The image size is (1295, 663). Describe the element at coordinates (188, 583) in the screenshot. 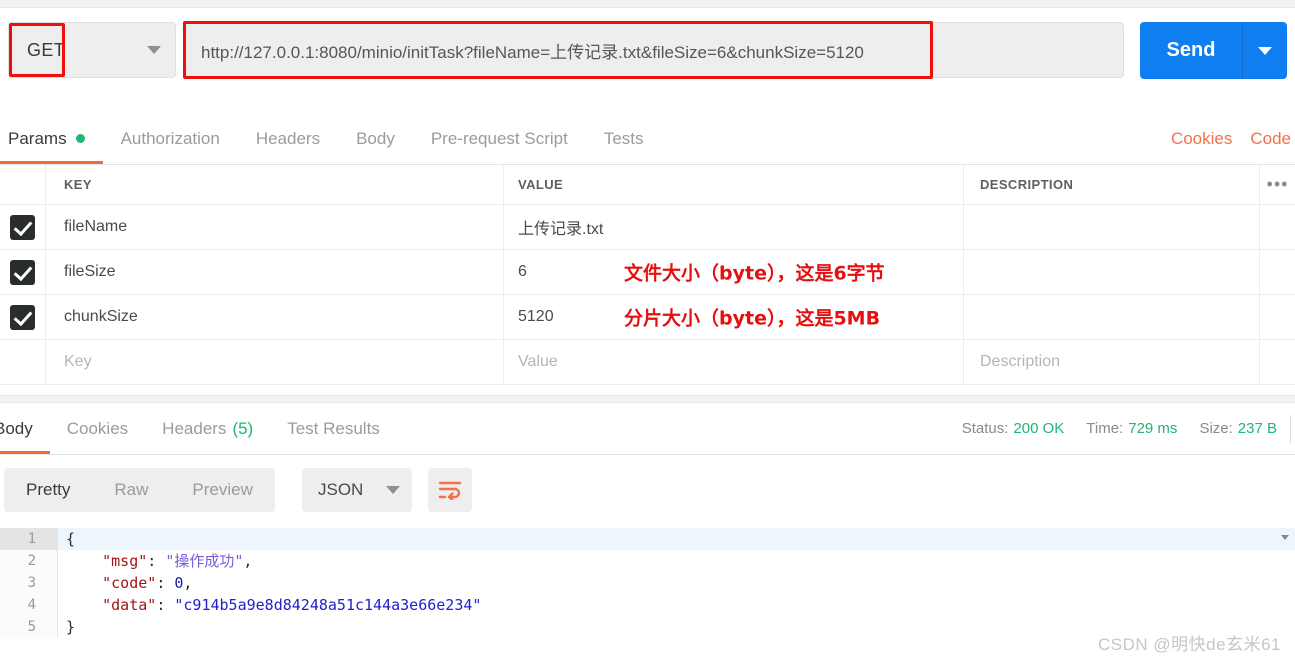

I see `json-comma: ,` at that location.